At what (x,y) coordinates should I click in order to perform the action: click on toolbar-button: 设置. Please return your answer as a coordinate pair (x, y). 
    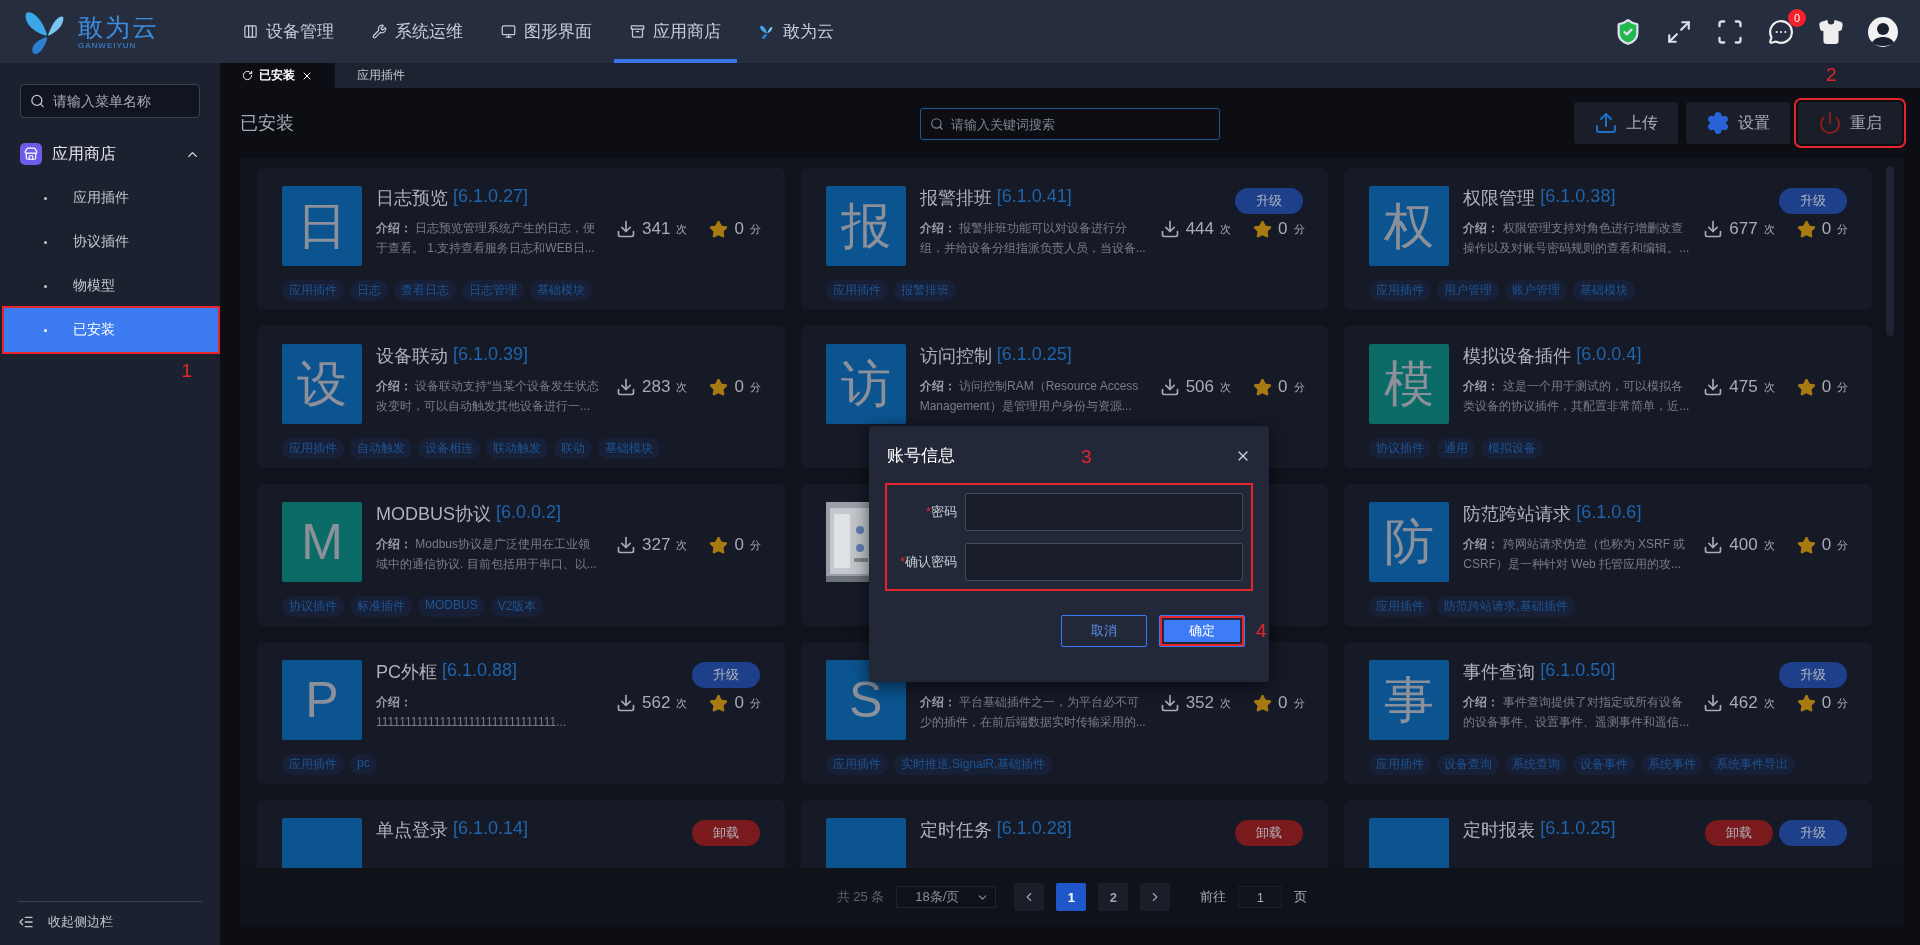
    Looking at the image, I should click on (1738, 123).